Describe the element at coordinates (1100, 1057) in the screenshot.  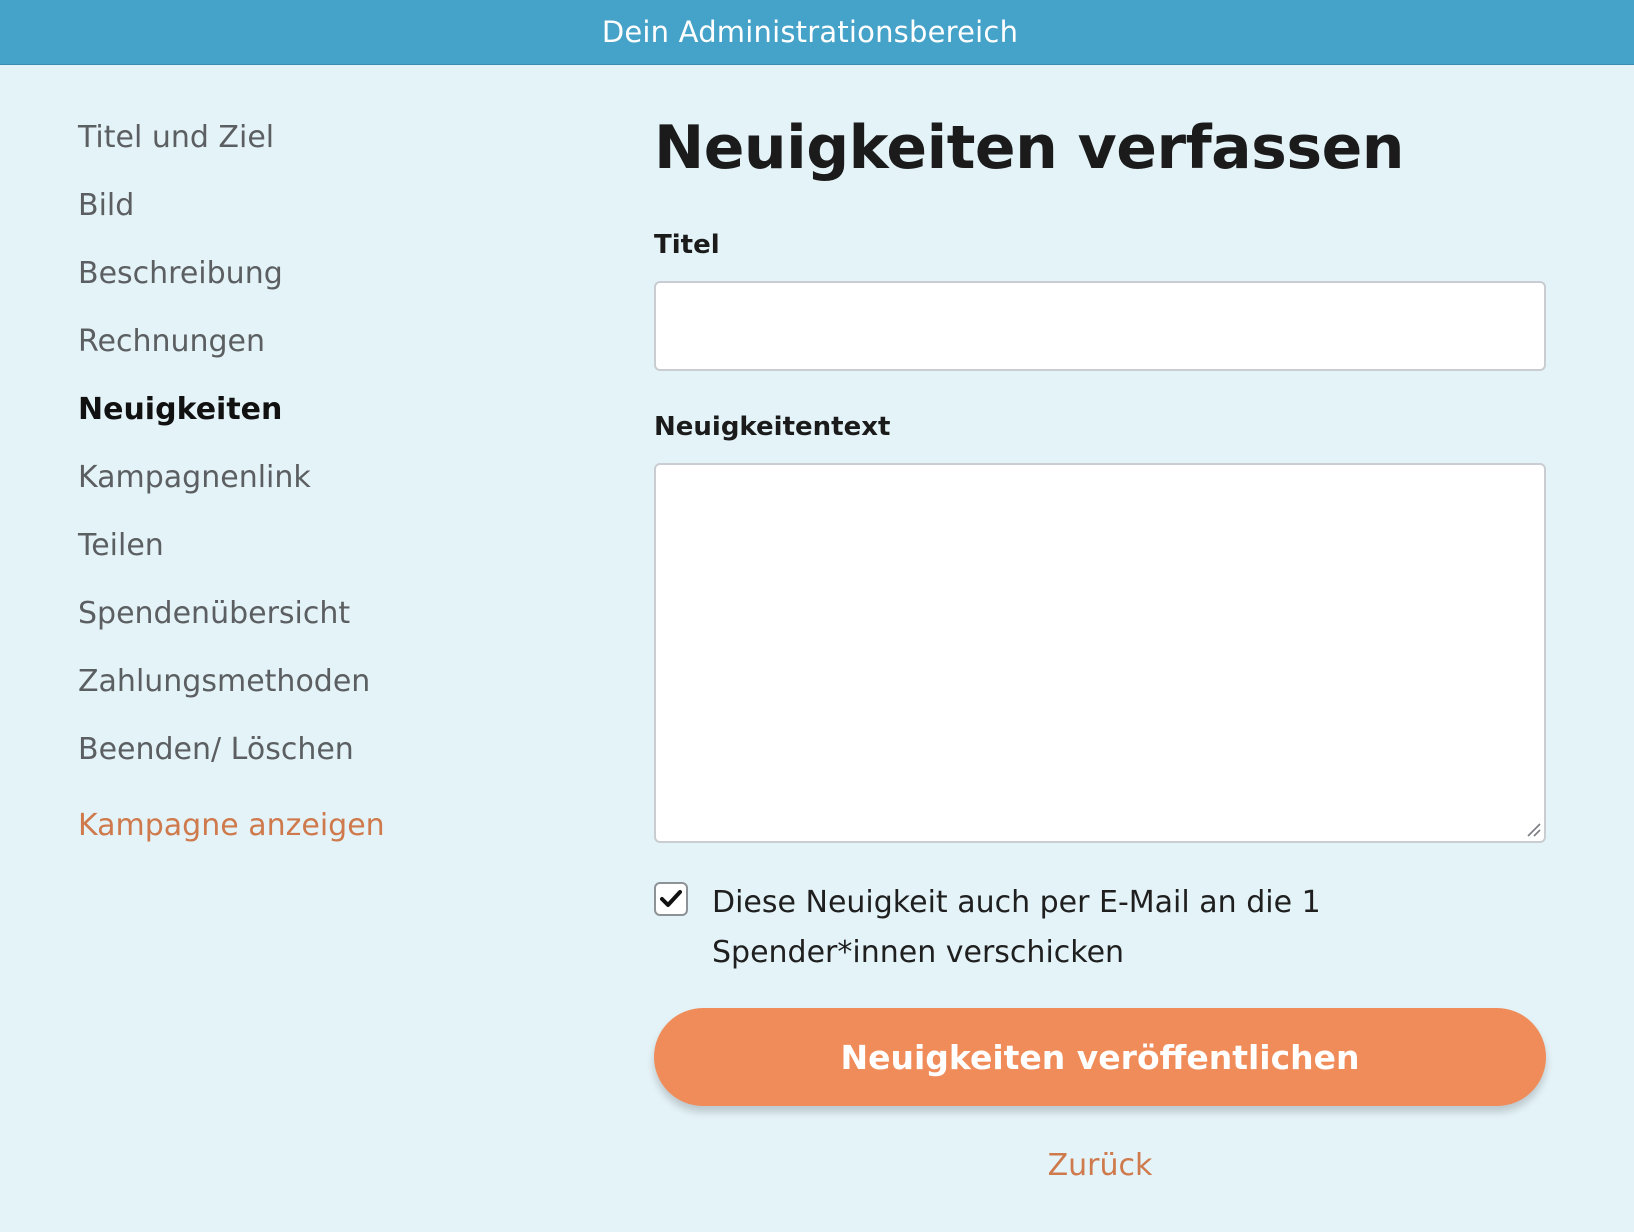
I see `publish-news-button: Neuigkeiten veröffentlichen` at that location.